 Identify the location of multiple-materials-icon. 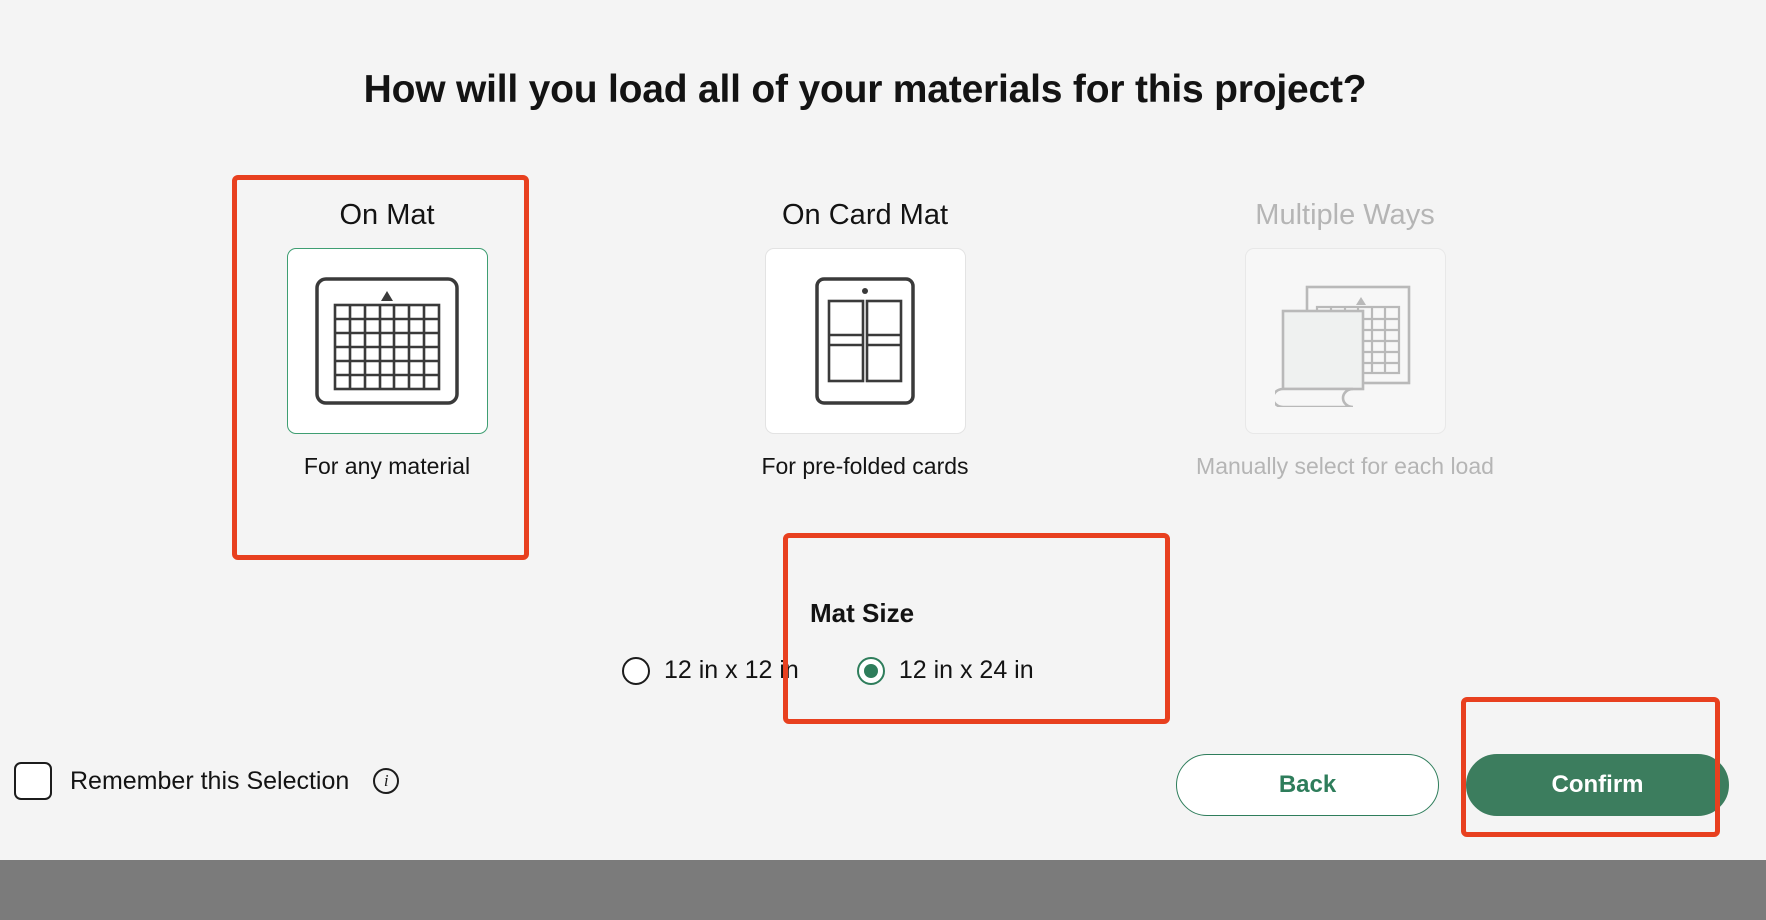
(1345, 341).